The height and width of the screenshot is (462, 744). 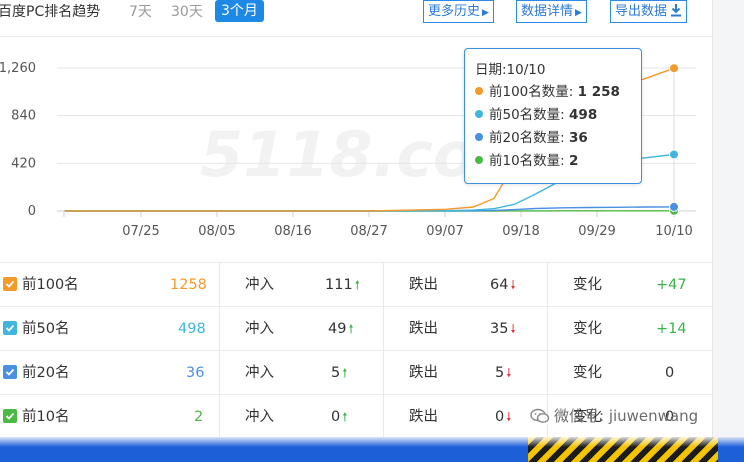 What do you see at coordinates (671, 329) in the screenshot?
I see `change-value: +14` at bounding box center [671, 329].